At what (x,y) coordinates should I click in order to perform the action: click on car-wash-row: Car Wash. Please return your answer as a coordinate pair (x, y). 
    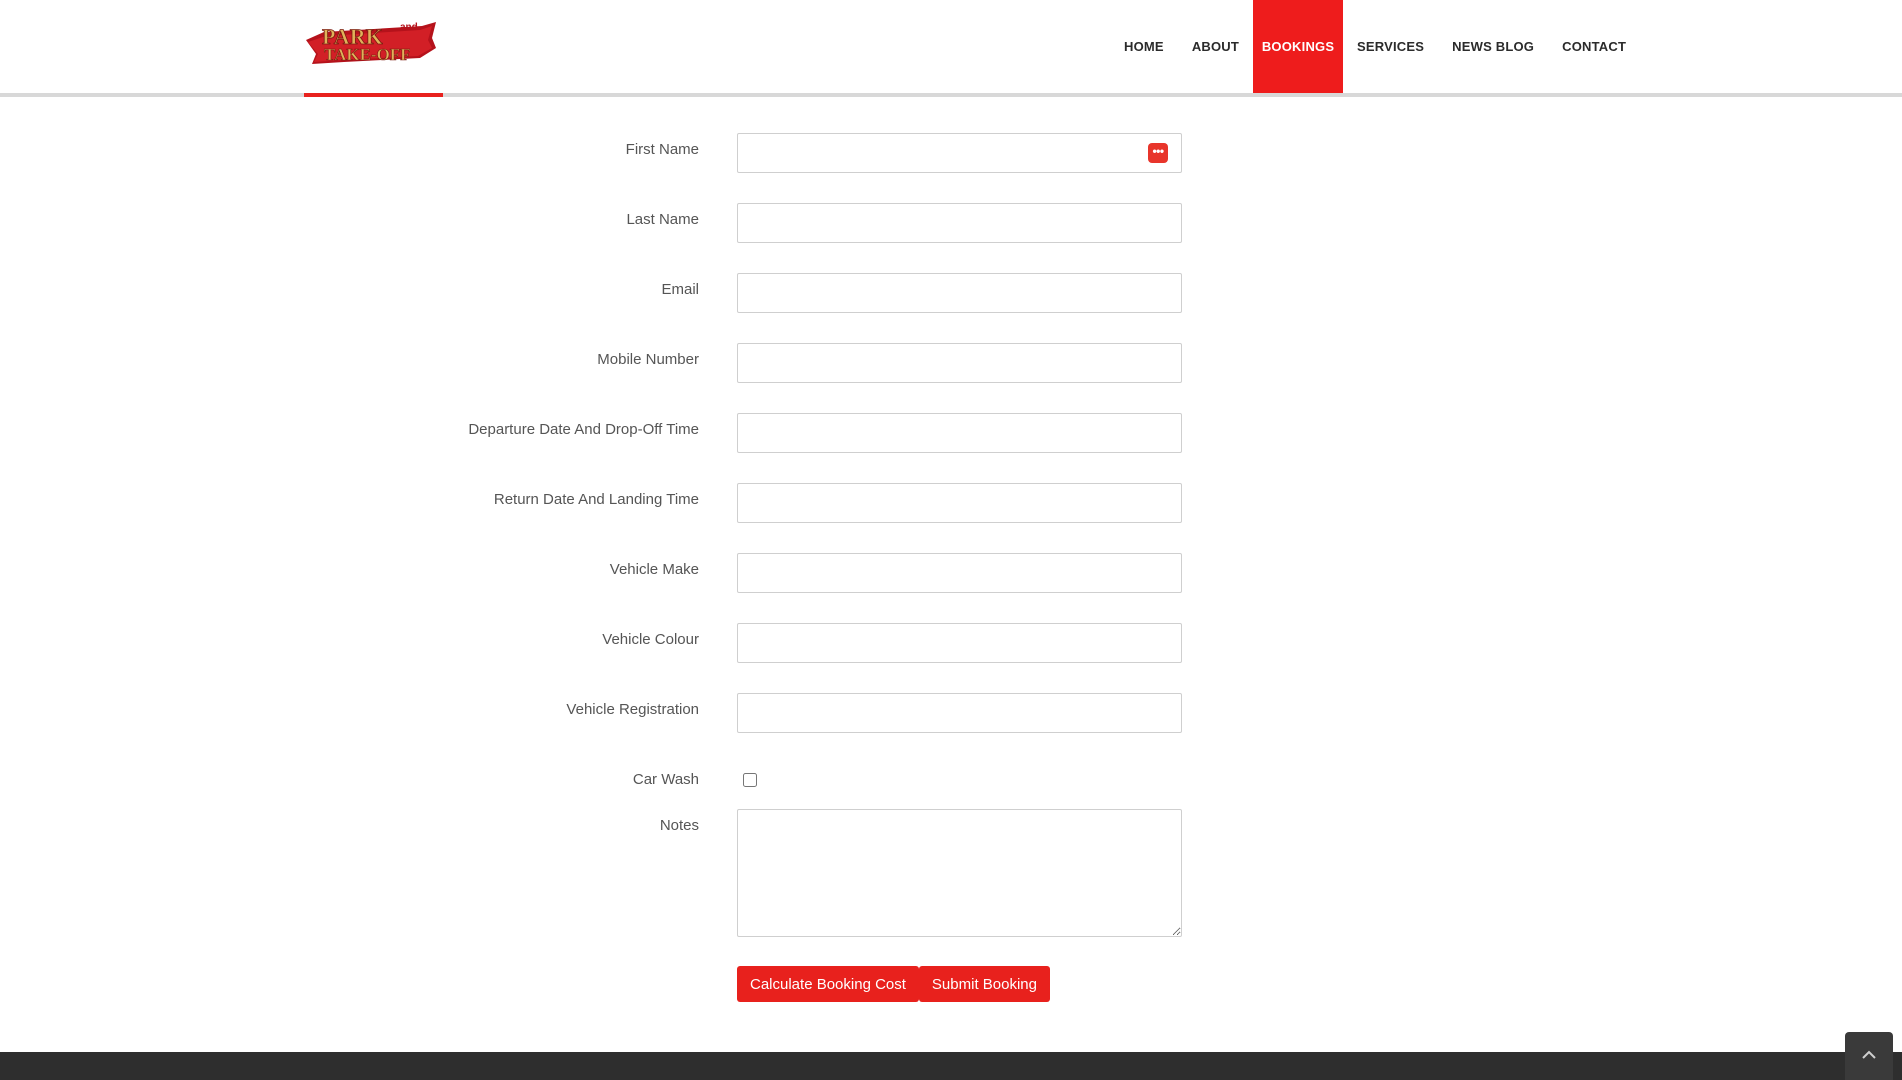
    Looking at the image, I should click on (951, 783).